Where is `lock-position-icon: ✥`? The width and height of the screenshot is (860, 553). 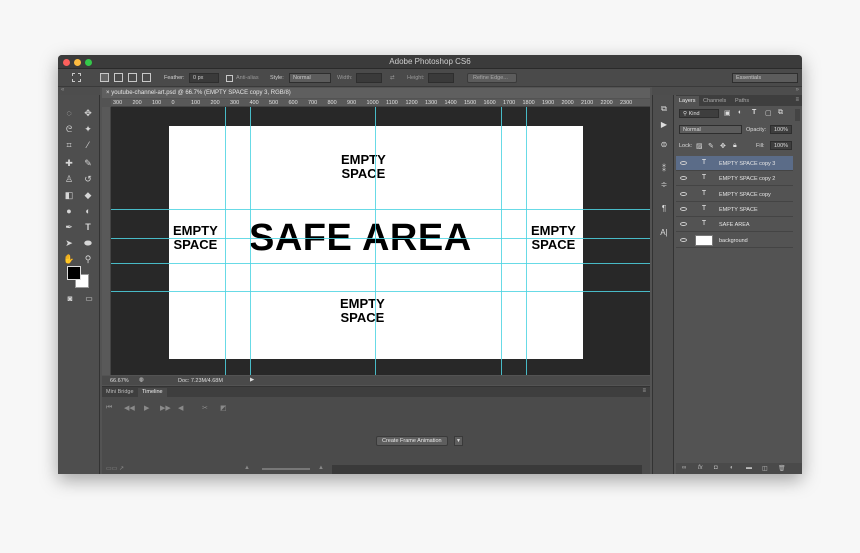 lock-position-icon: ✥ is located at coordinates (723, 146).